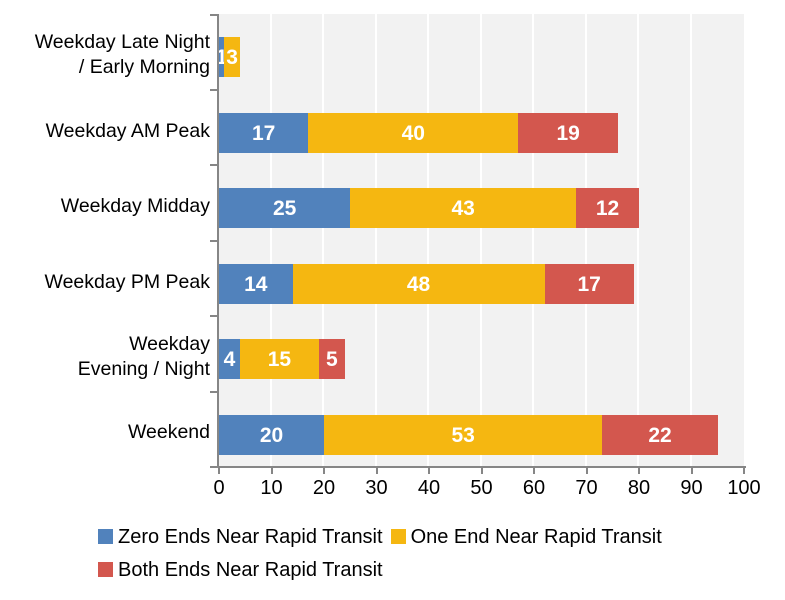 The height and width of the screenshot is (600, 785). I want to click on x-axis-tick-label: 0, so click(219, 488).